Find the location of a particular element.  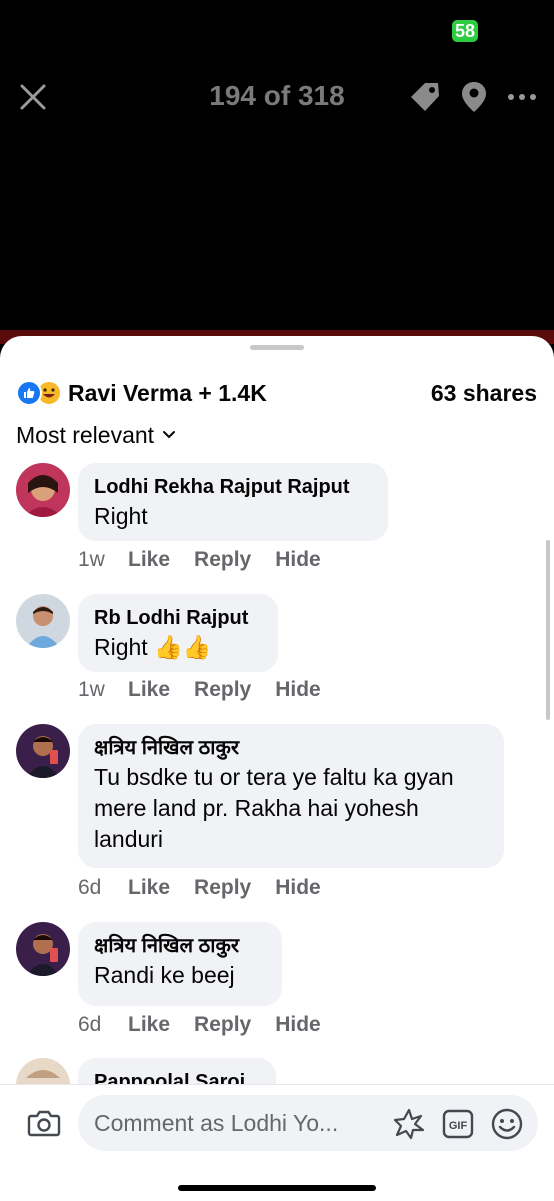

scrollbar is located at coordinates (548, 630).